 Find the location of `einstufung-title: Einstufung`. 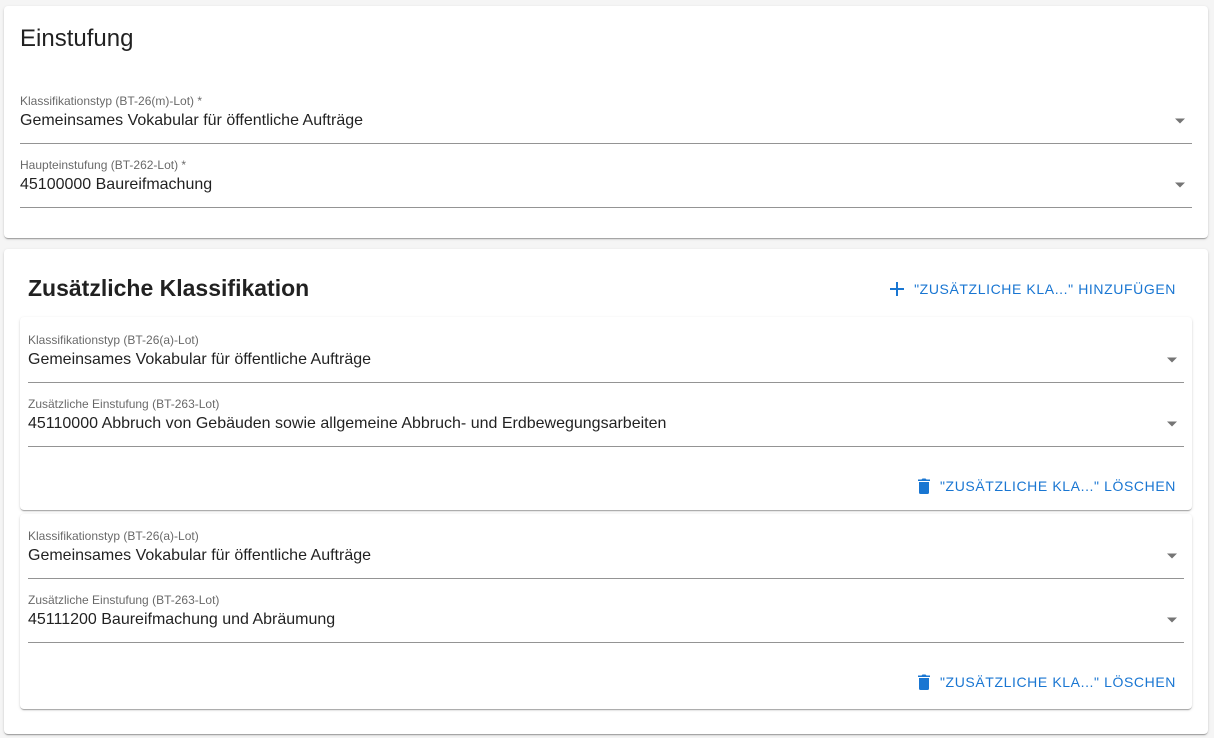

einstufung-title: Einstufung is located at coordinates (77, 38).